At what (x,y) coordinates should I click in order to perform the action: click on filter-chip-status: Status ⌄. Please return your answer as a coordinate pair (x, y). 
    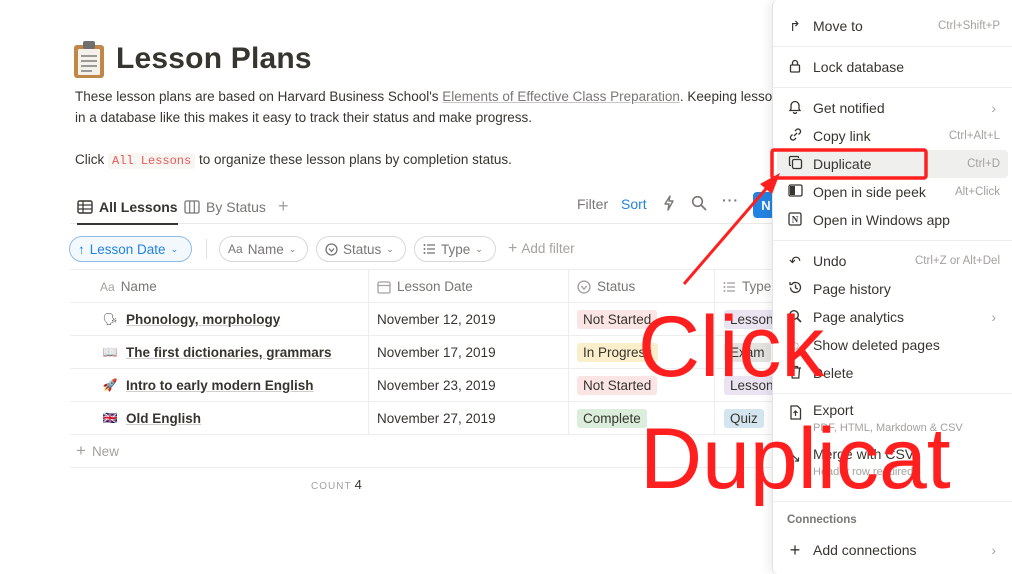
    Looking at the image, I should click on (361, 249).